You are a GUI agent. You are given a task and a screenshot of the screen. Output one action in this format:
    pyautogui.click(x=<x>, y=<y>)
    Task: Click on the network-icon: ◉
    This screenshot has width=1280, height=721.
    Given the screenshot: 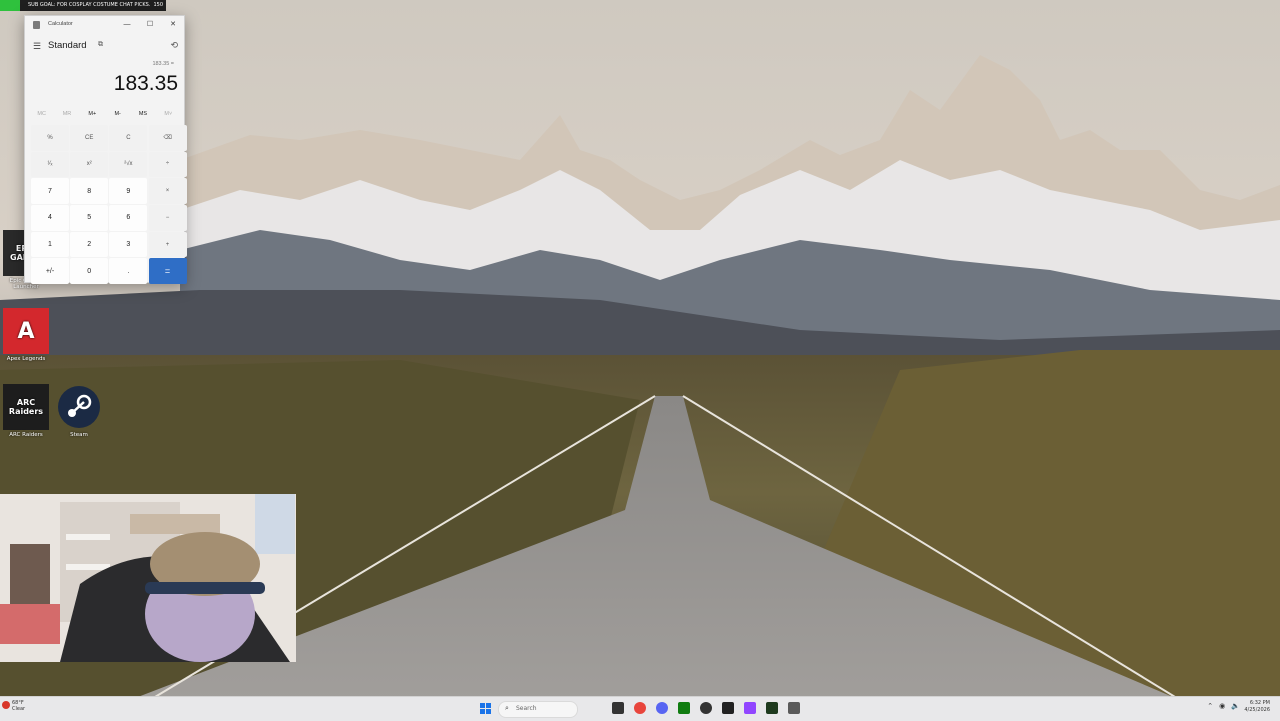 What is the action you would take?
    pyautogui.click(x=1222, y=706)
    